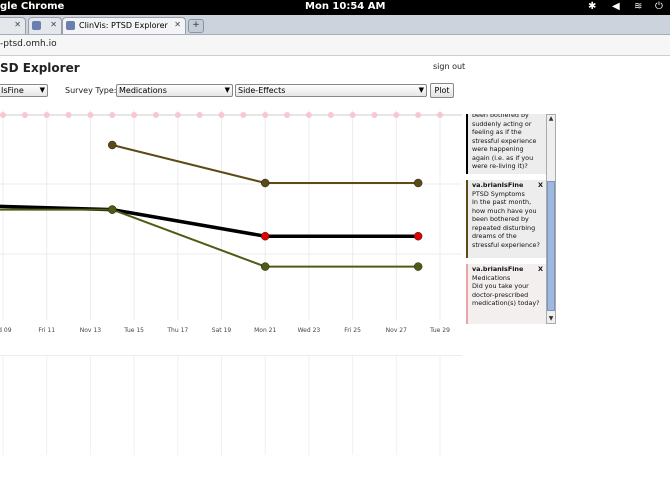 The width and height of the screenshot is (670, 490). I want to click on sign-out-link: sign out, so click(449, 66).